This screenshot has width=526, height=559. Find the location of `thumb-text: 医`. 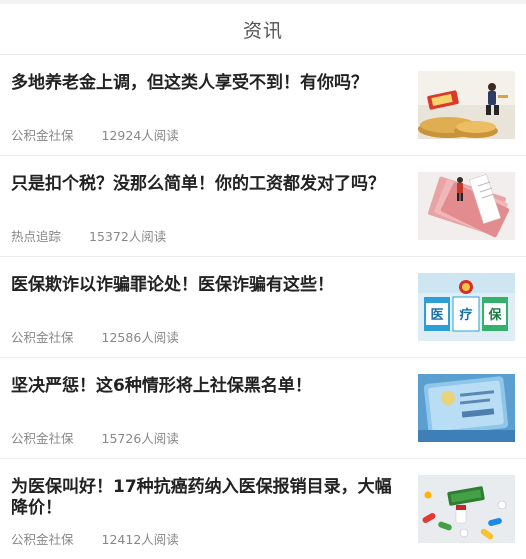

thumb-text: 医 is located at coordinates (436, 315).